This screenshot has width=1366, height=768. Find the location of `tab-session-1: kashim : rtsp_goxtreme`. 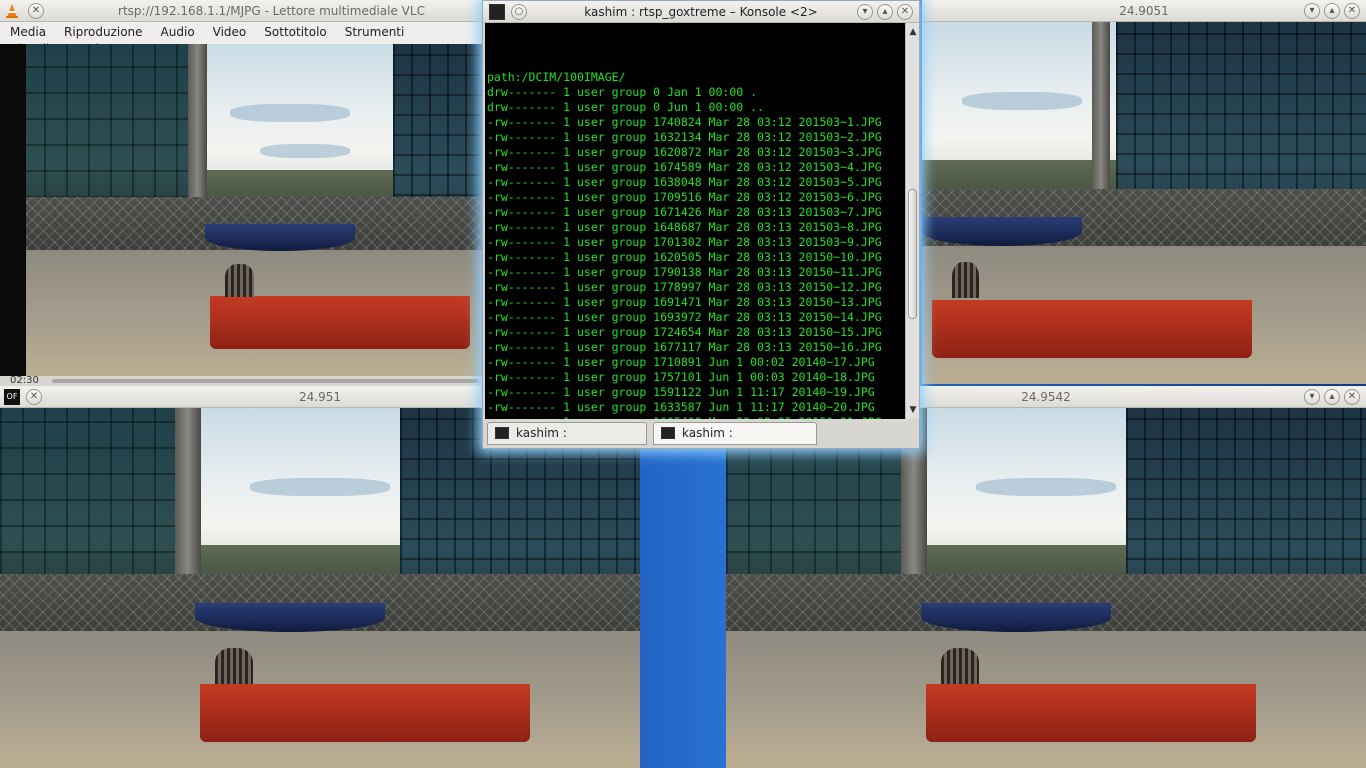

tab-session-1: kashim : rtsp_goxtreme is located at coordinates (567, 435).